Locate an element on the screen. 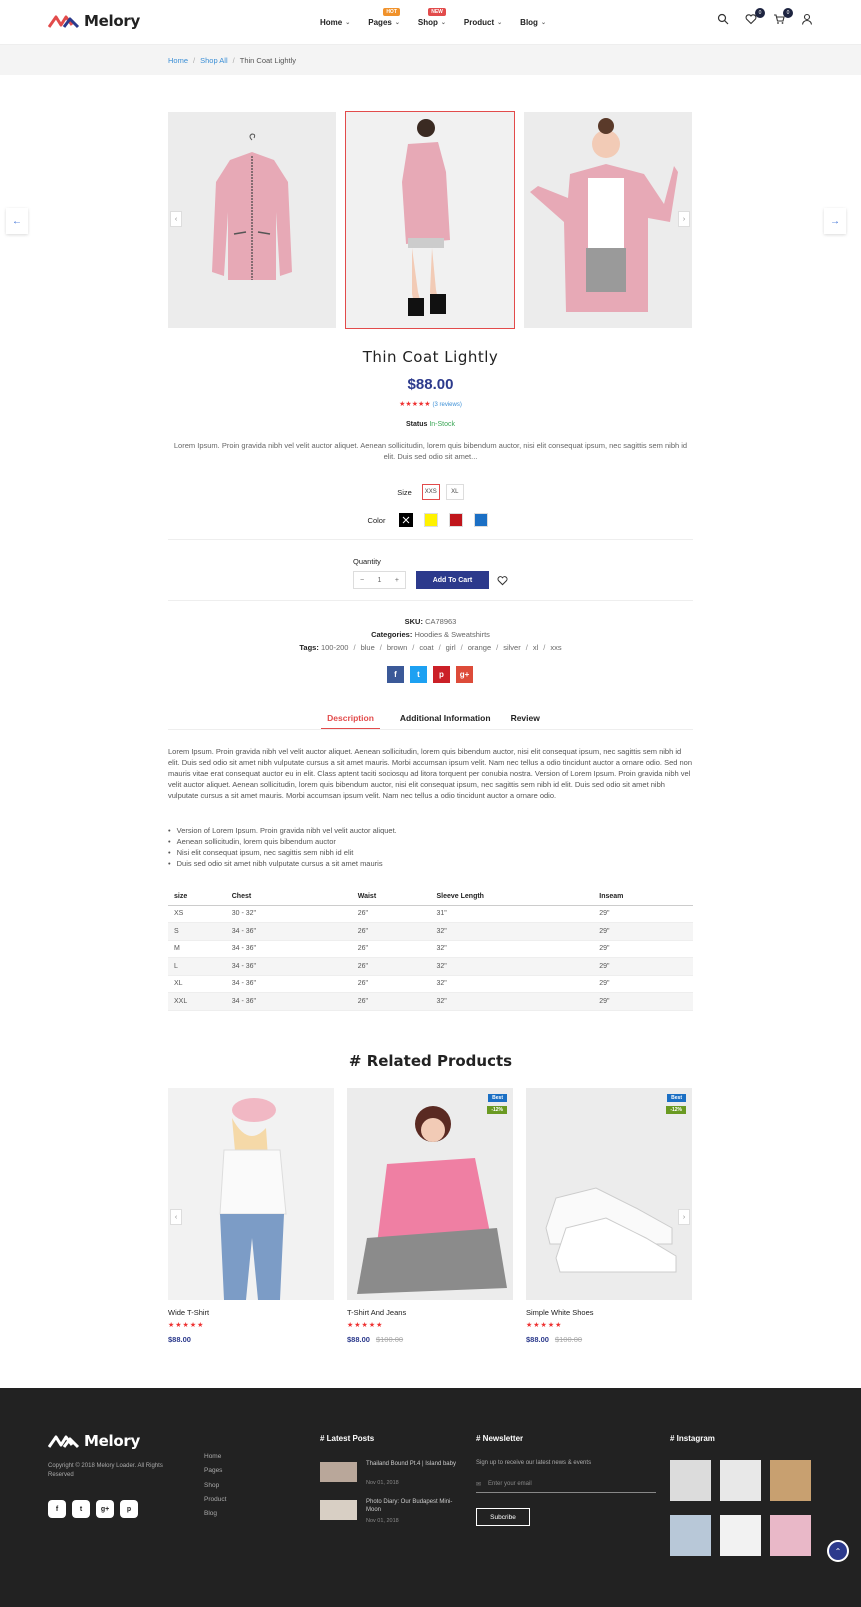 Image resolution: width=861 pixels, height=1607 pixels. categories-line: Categories: Hoodies & Sweatshirts is located at coordinates (430, 634).